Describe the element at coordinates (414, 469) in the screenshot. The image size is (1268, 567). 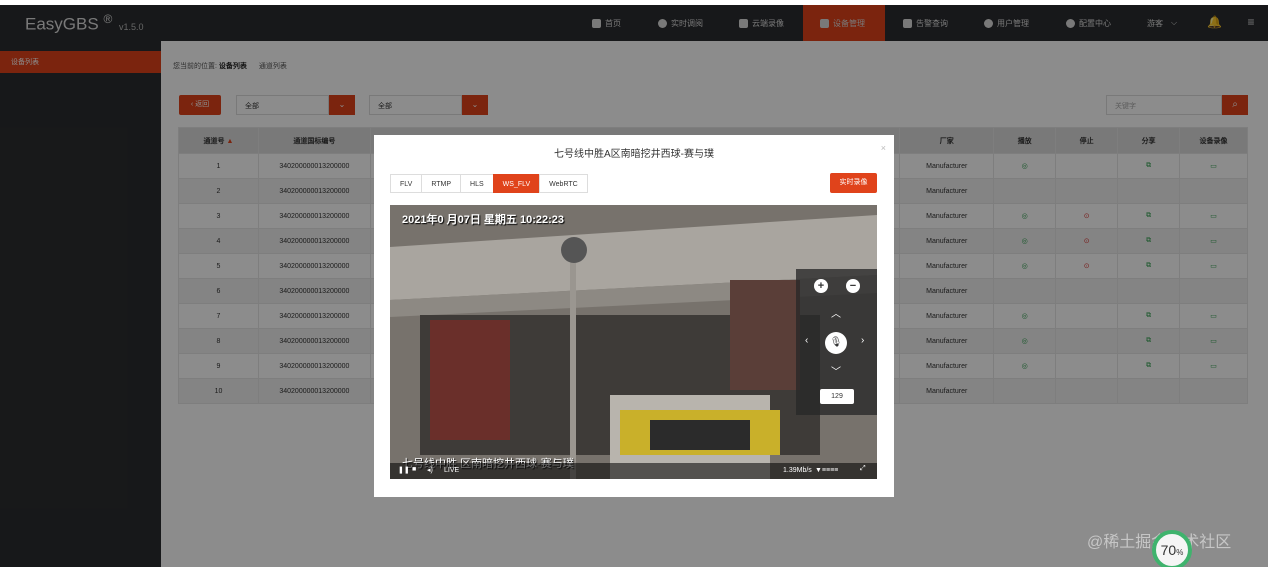
I see `stop-icon: ■` at that location.